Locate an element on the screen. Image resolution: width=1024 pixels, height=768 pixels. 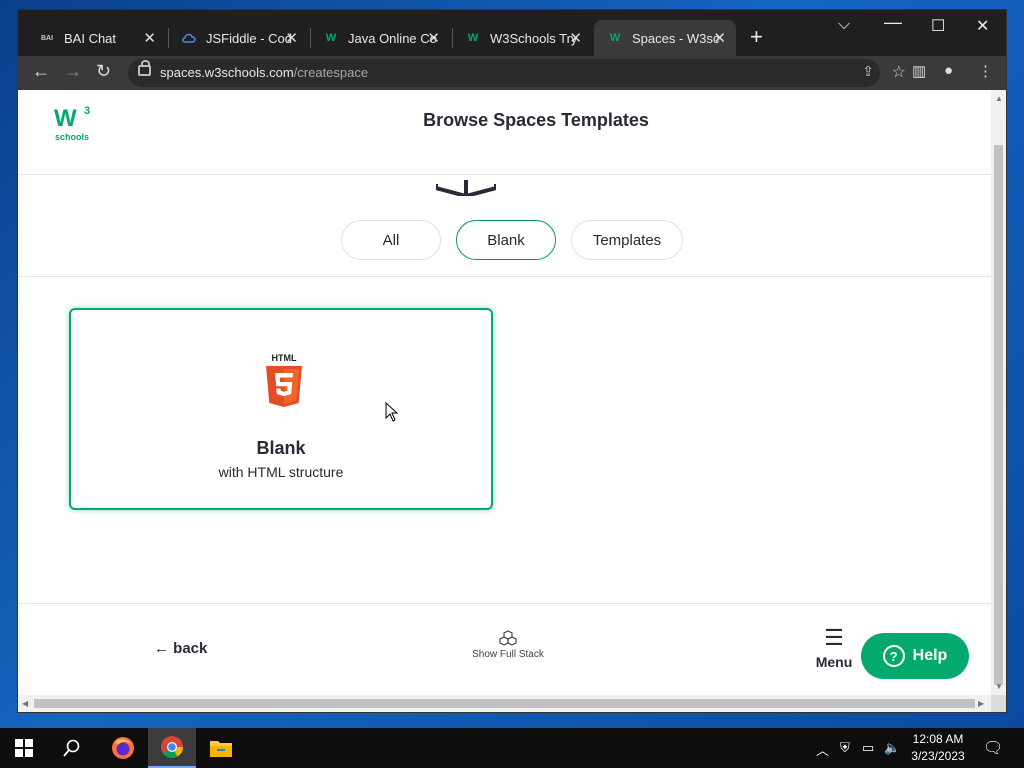
network-icon: ▭ is located at coordinates (868, 748).